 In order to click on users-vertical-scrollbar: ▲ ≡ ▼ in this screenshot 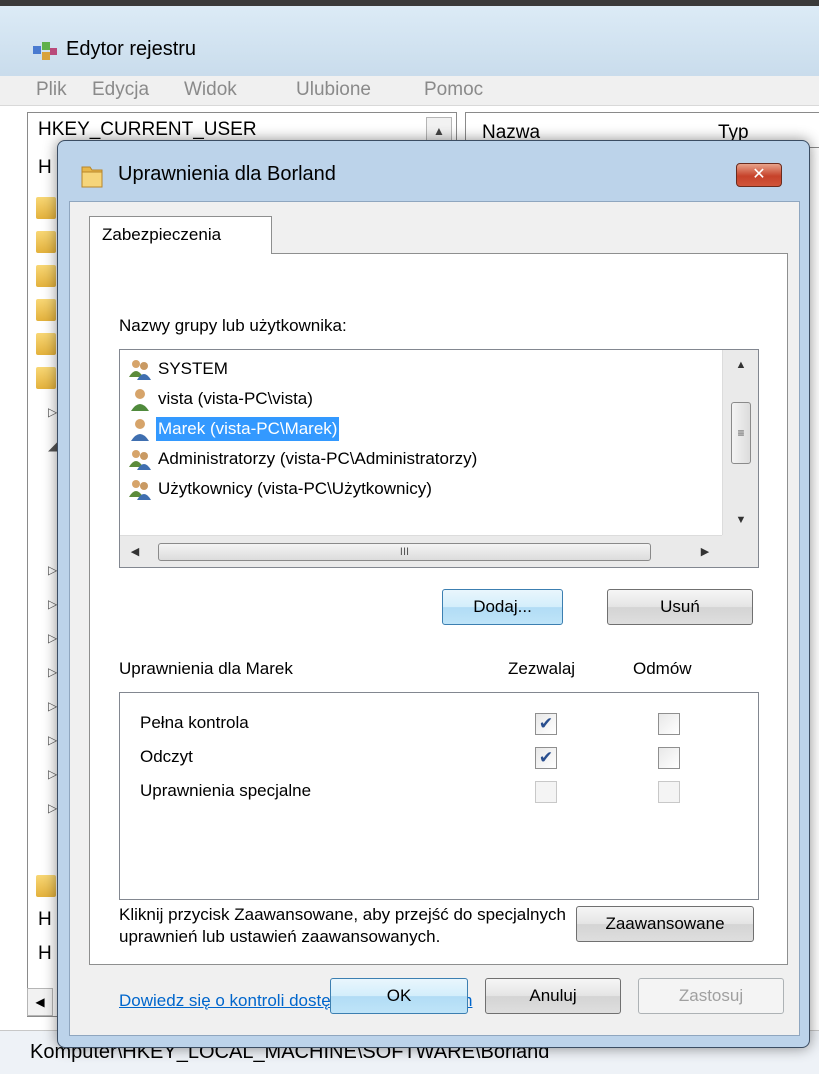, I will do `click(740, 442)`.